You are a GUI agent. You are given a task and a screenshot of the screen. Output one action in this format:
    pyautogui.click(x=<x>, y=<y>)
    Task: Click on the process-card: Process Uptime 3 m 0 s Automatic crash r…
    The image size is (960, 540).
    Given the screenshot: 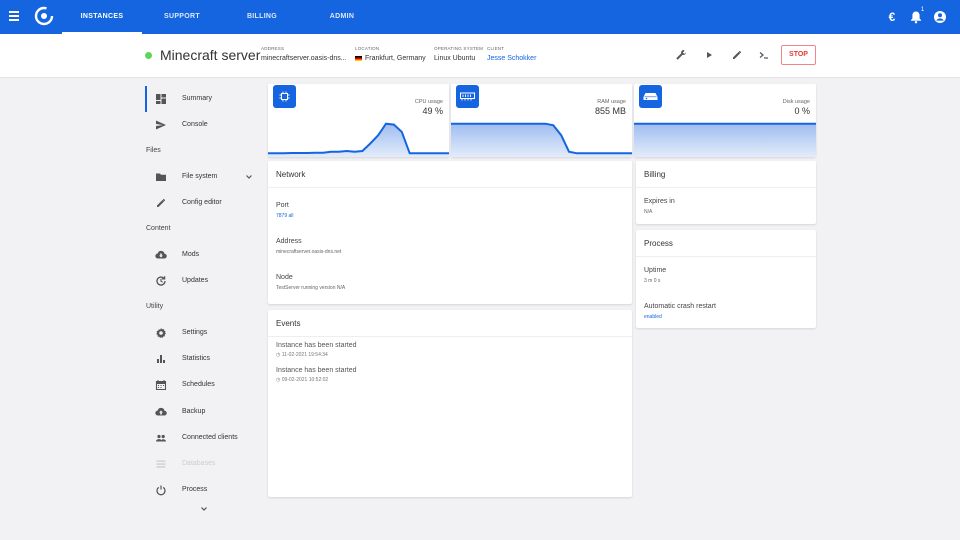 What is the action you would take?
    pyautogui.click(x=726, y=279)
    